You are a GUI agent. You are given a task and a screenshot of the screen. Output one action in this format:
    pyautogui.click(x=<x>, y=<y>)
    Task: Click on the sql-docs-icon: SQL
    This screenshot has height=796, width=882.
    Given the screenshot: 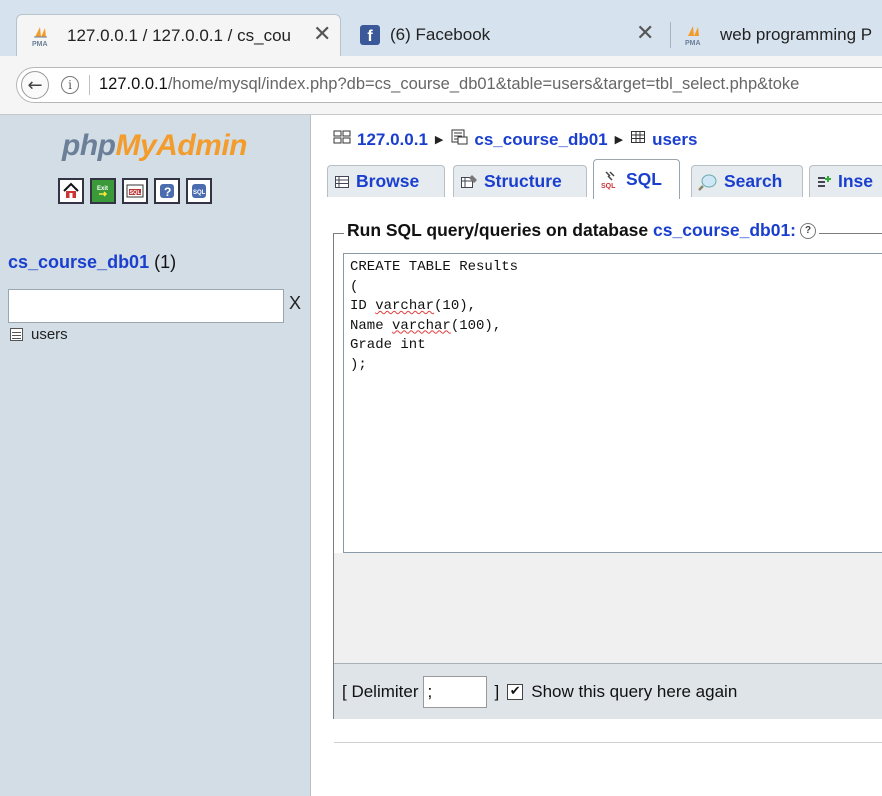 What is the action you would take?
    pyautogui.click(x=199, y=191)
    